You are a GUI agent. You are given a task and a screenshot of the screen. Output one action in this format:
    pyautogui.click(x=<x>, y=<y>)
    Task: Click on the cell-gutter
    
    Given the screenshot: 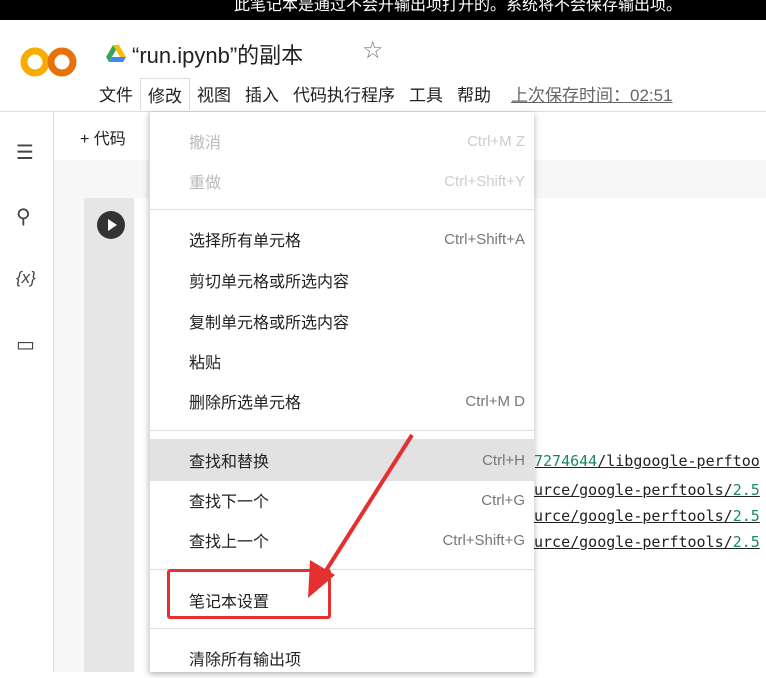 What is the action you would take?
    pyautogui.click(x=109, y=435)
    